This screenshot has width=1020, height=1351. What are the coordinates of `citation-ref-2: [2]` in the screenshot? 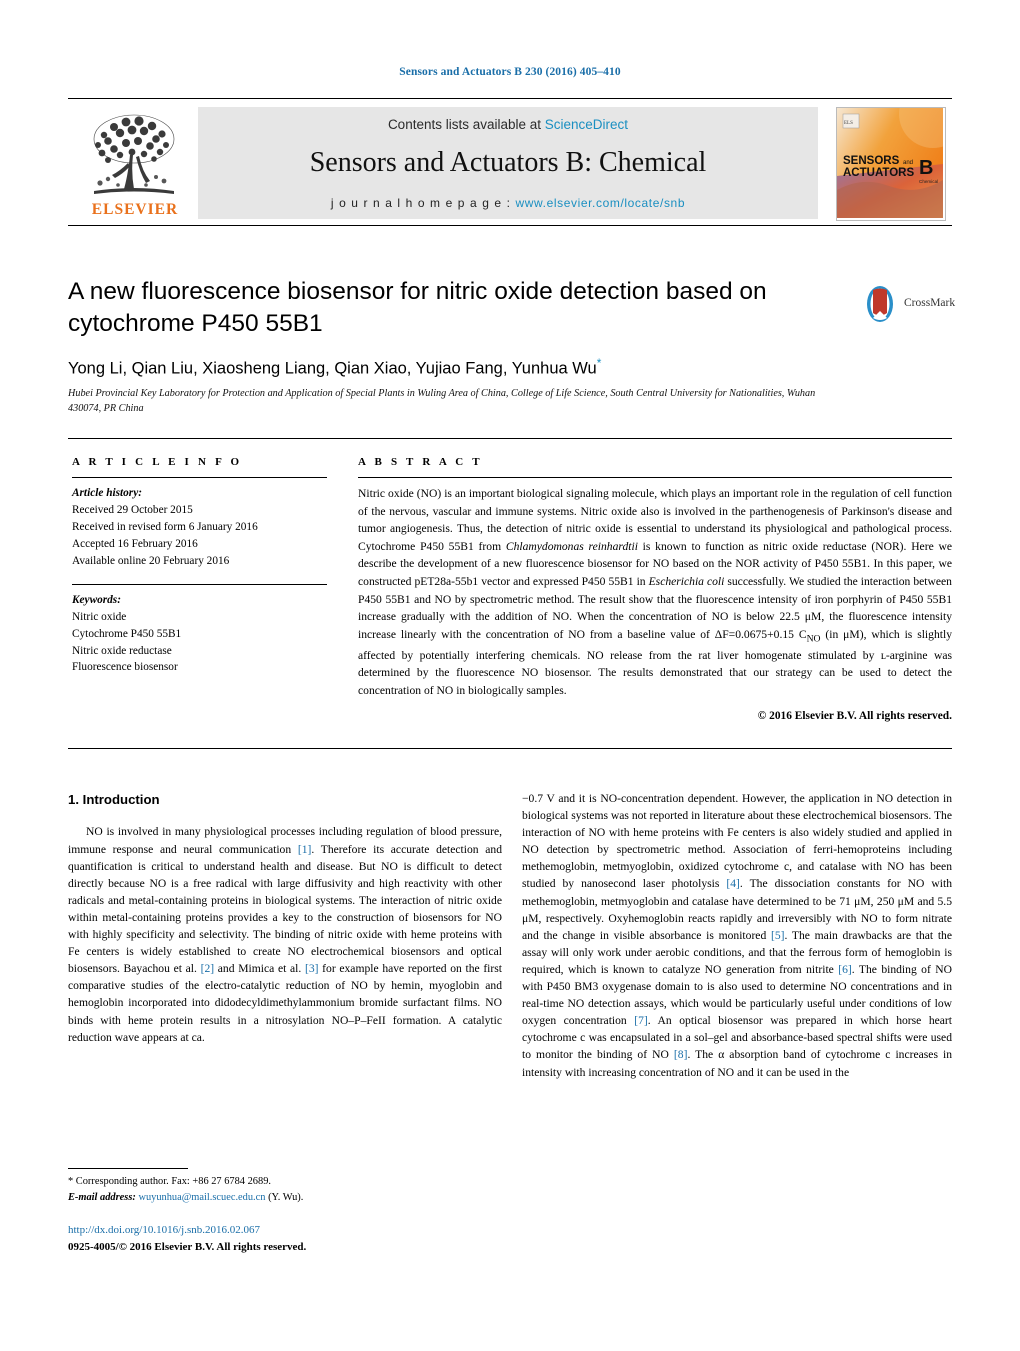 It's located at (208, 968).